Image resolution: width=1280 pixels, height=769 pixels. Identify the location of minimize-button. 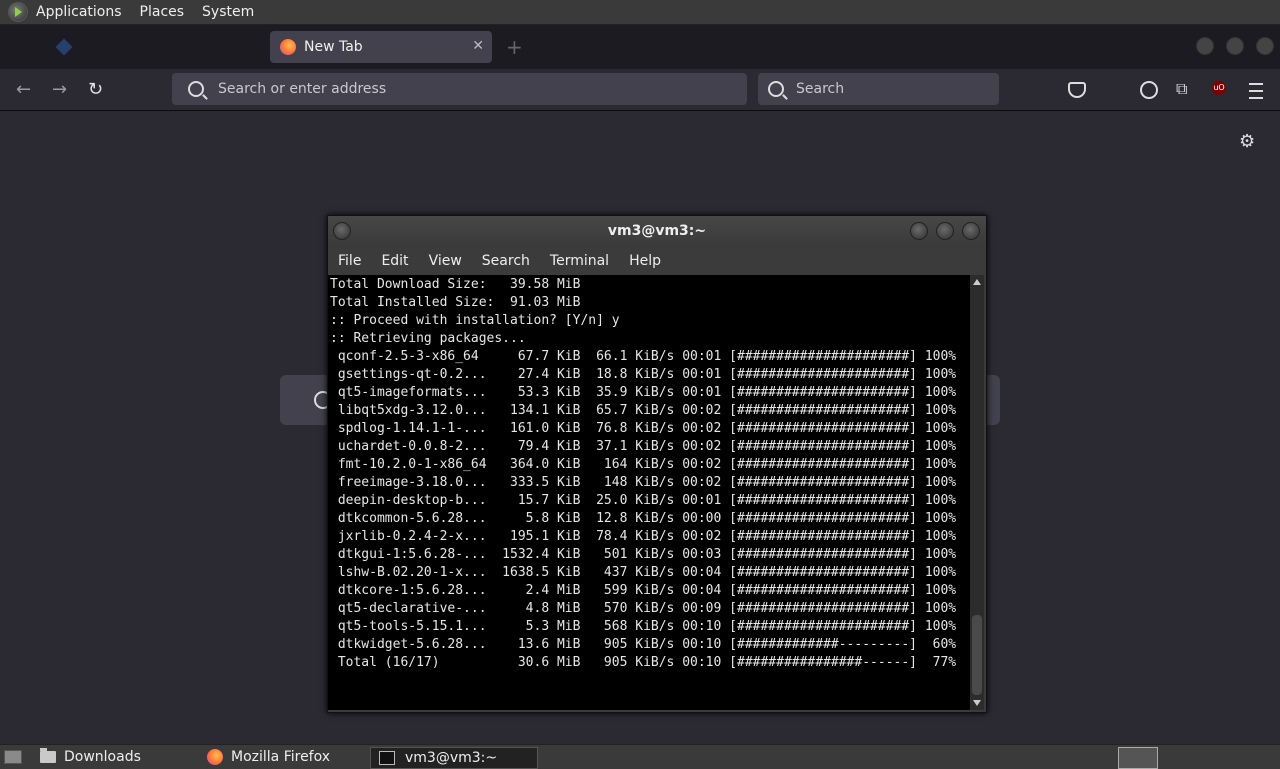
(1205, 46).